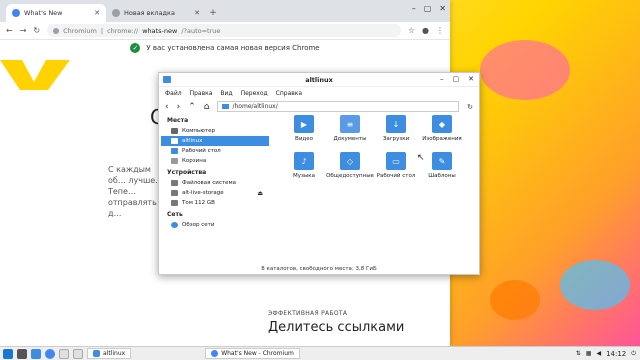 Image resolution: width=640 pixels, height=360 pixels. What do you see at coordinates (215, 225) in the screenshot?
I see `sidebar-item-browse-network: Обзор сети` at bounding box center [215, 225].